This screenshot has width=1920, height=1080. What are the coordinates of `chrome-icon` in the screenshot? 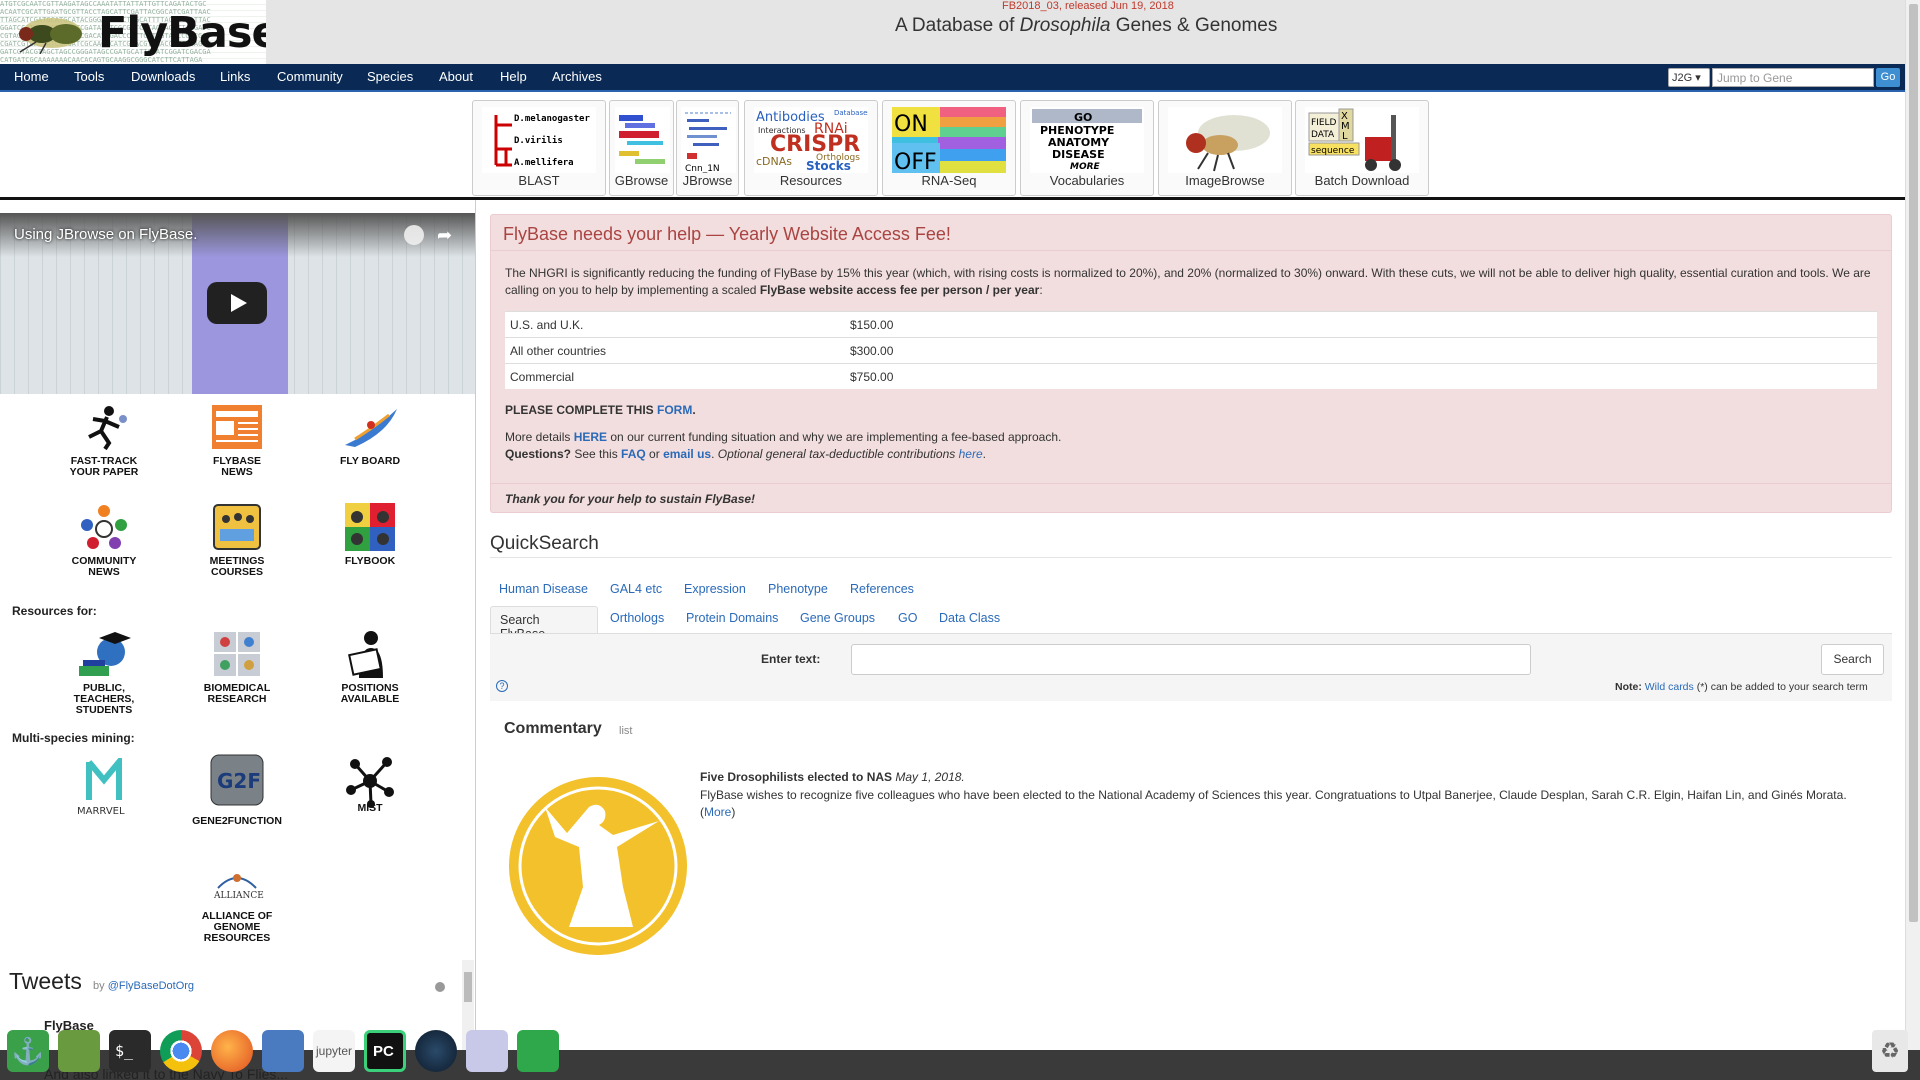 It's located at (181, 1051).